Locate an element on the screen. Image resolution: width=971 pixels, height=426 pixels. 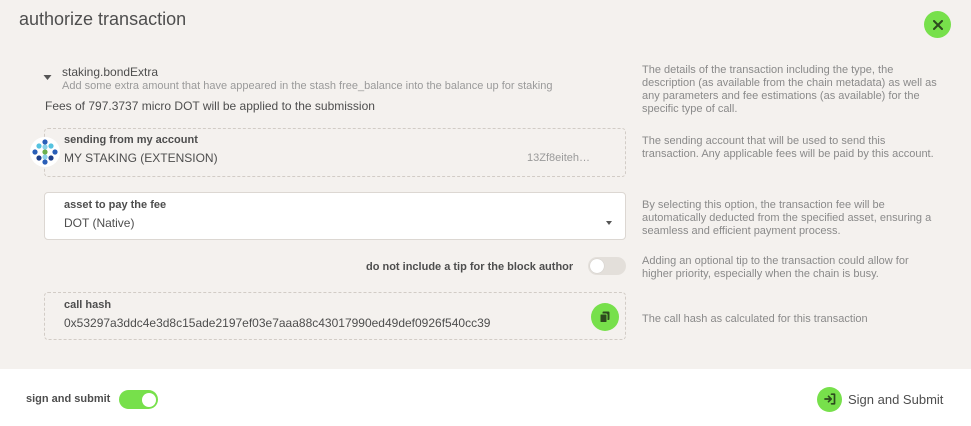
modal-footer: sign and submit Sign and Submit is located at coordinates (485, 397).